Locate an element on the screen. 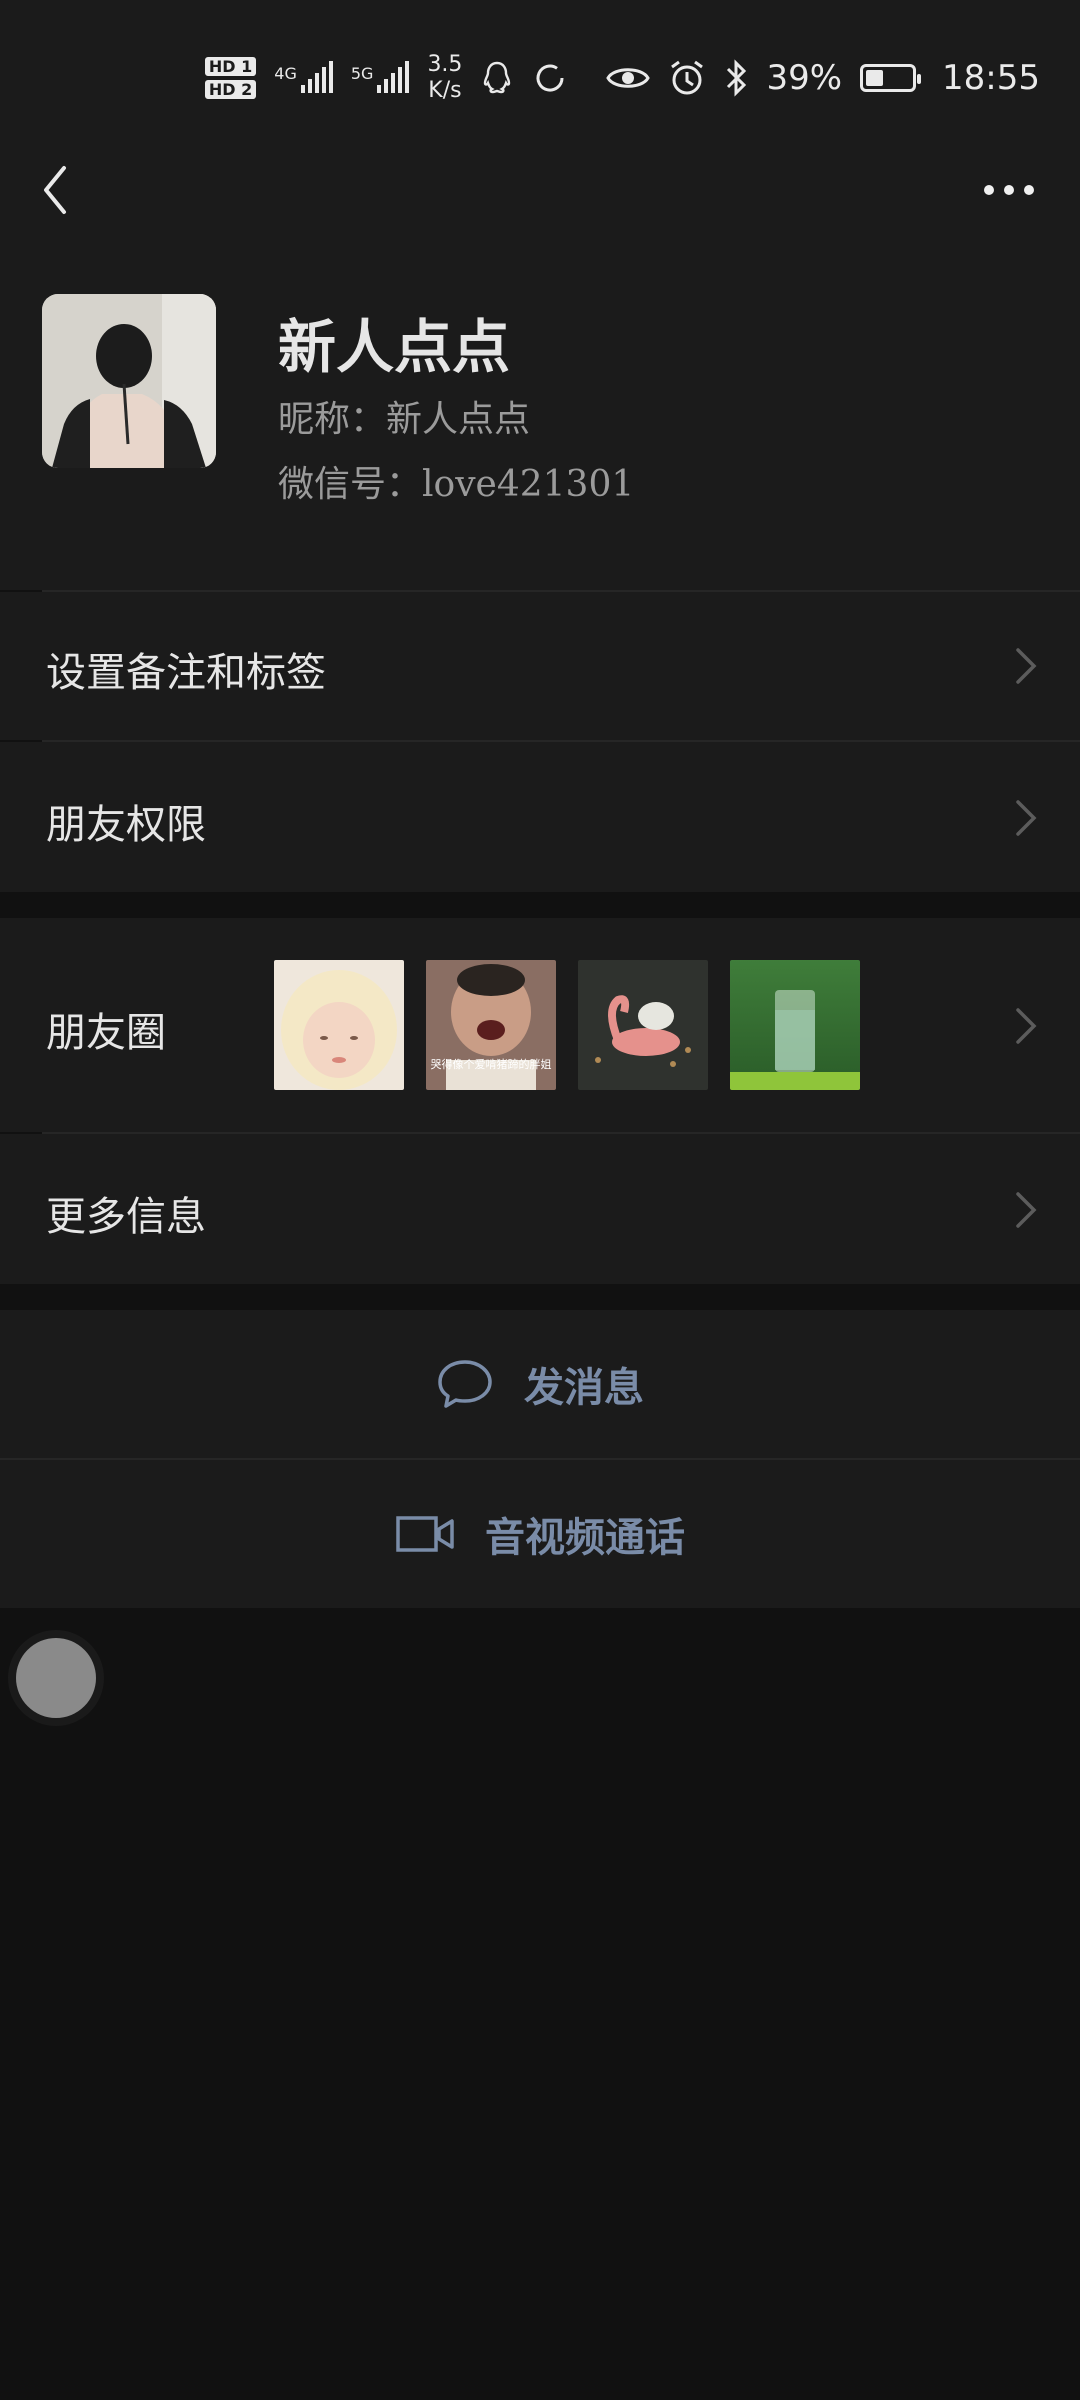  video-call-label: 音视频通话 is located at coordinates (585, 1537).